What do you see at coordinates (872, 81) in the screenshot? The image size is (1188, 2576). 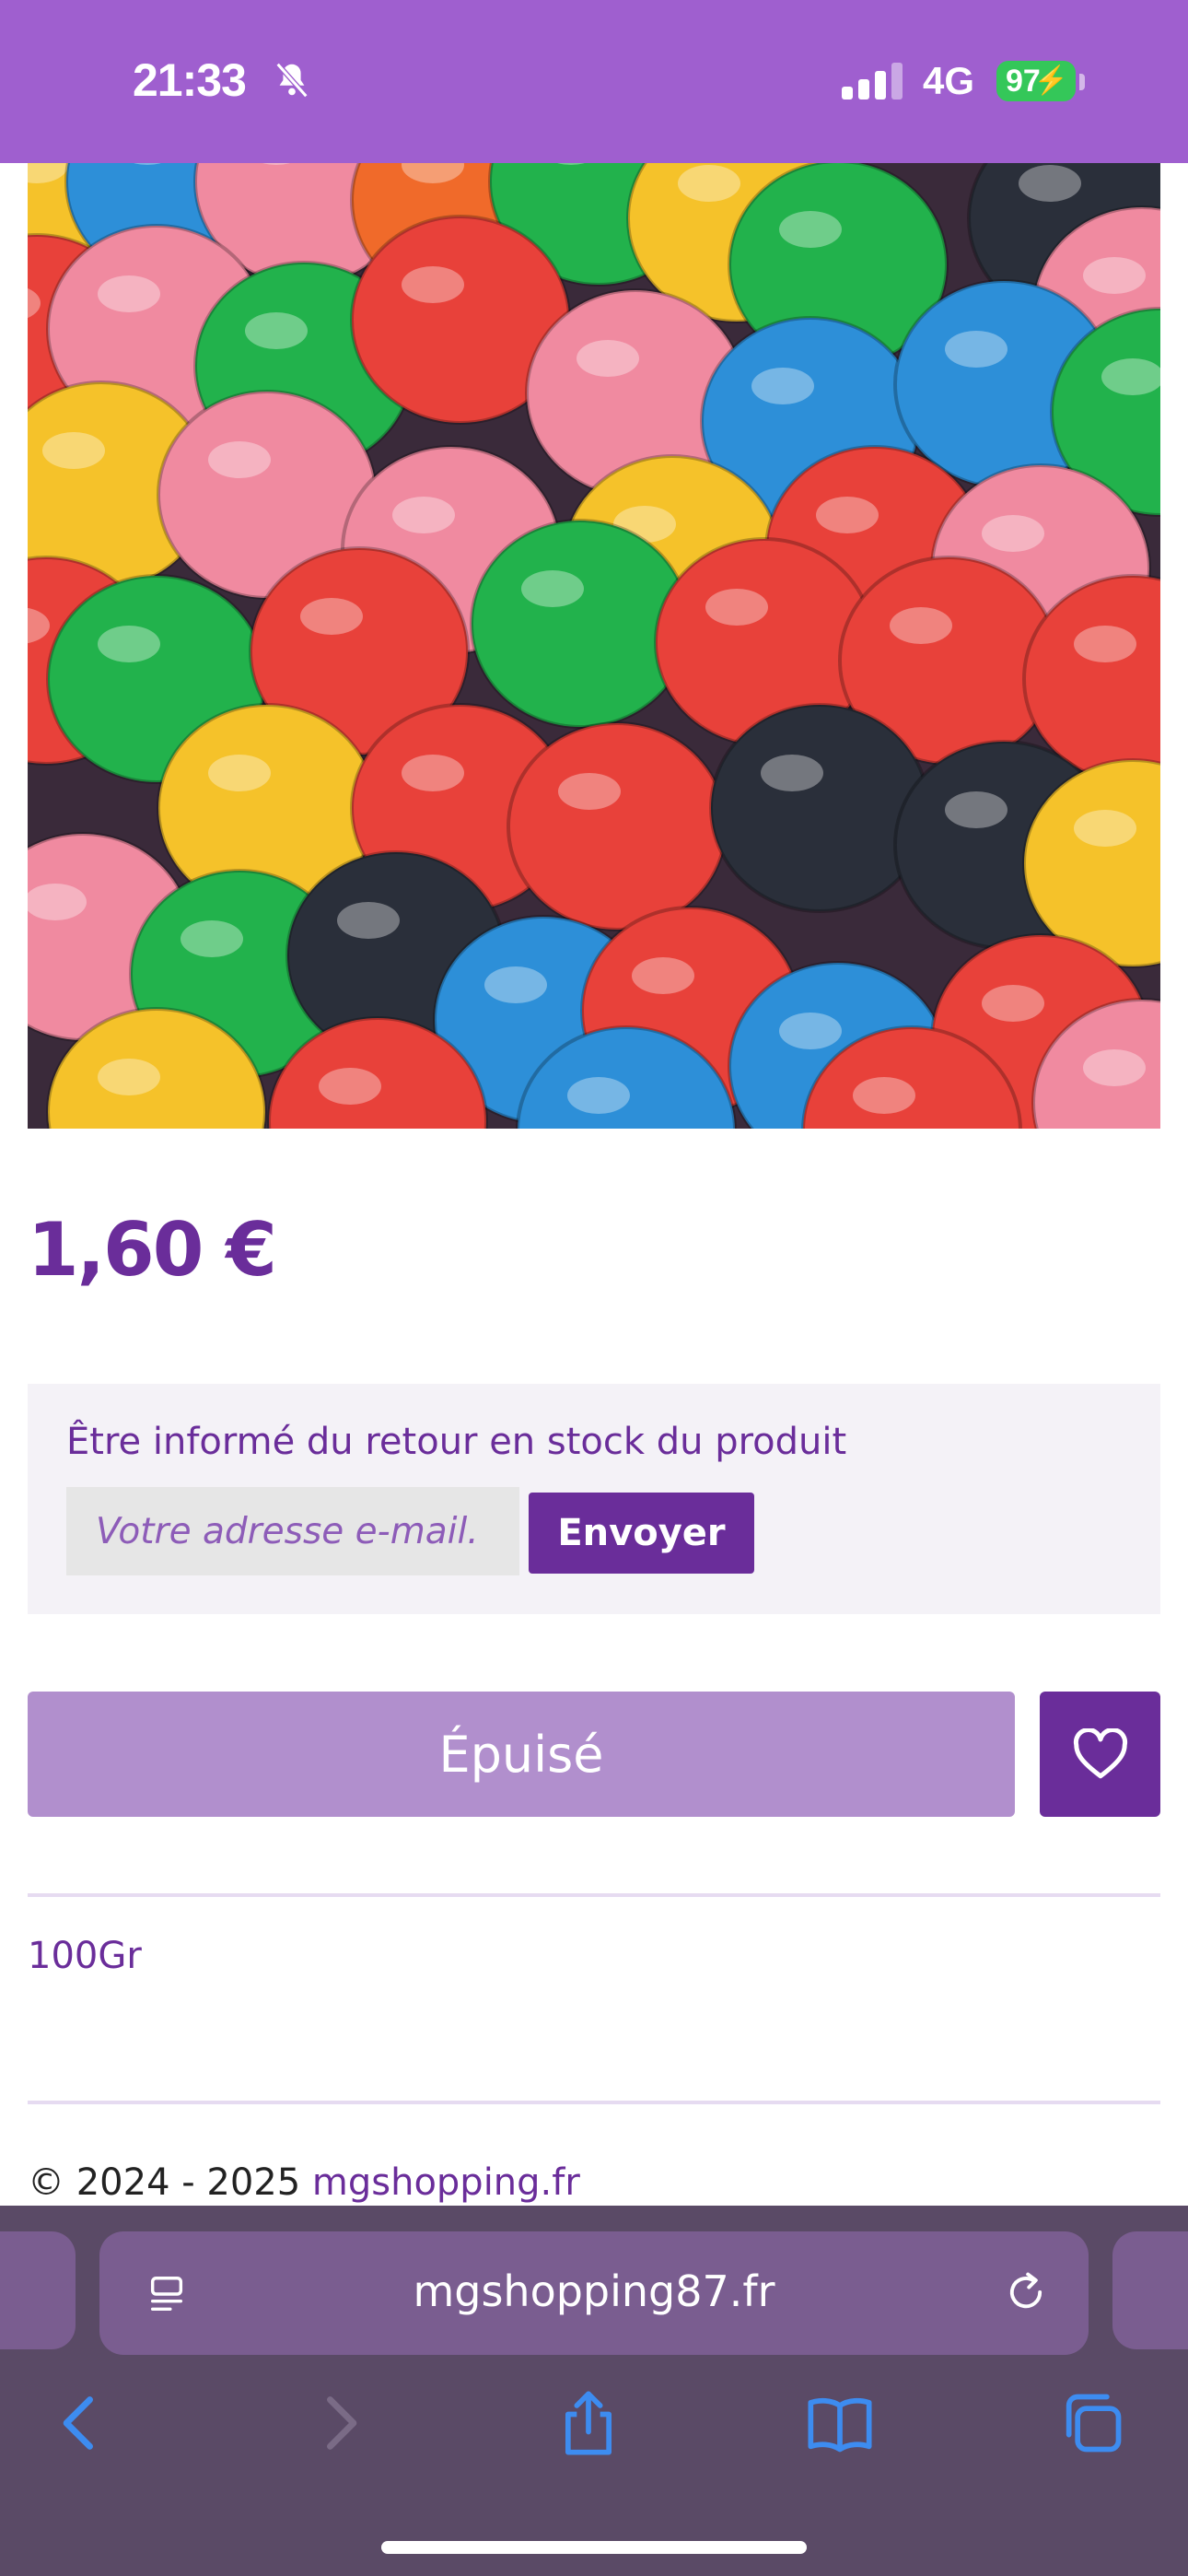 I see `signal-icon` at bounding box center [872, 81].